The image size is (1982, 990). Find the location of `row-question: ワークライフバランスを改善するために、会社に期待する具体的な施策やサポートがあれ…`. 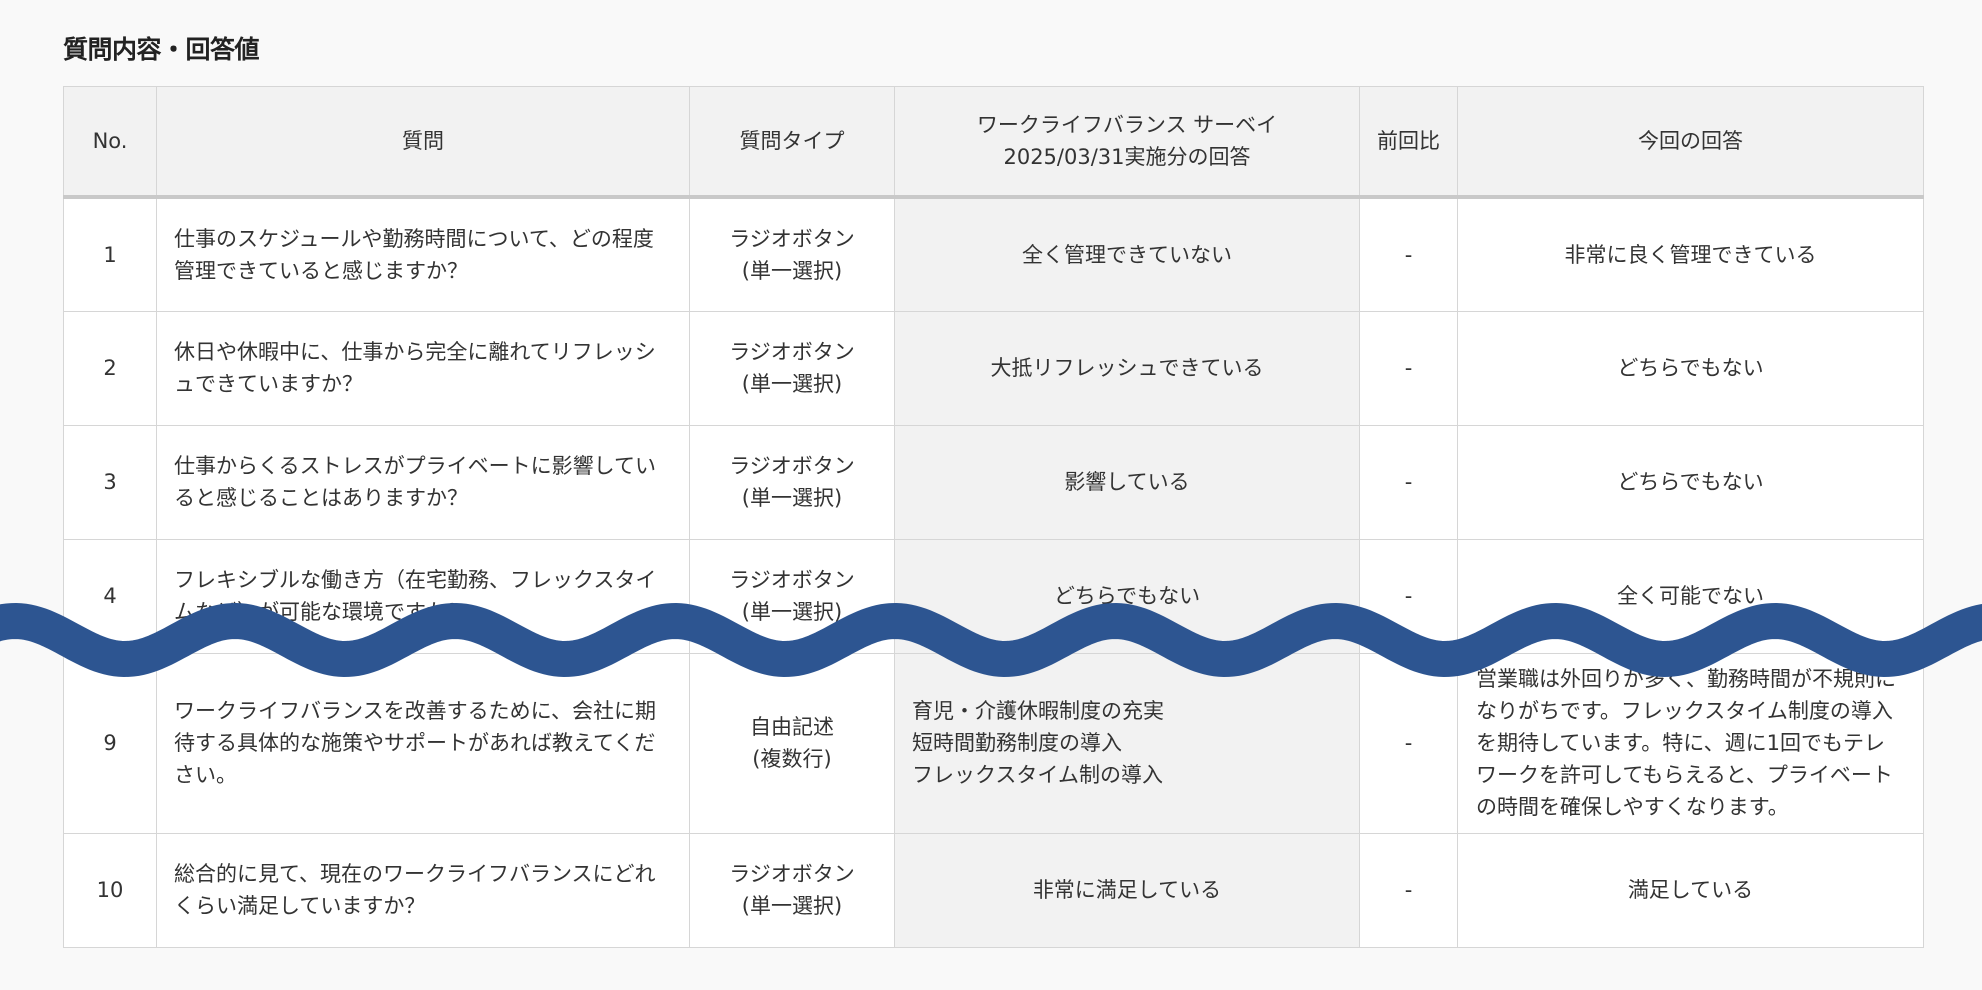

row-question: ワークライフバランスを改善するために、会社に期待する具体的な施策やサポートがあれ… is located at coordinates (423, 743).